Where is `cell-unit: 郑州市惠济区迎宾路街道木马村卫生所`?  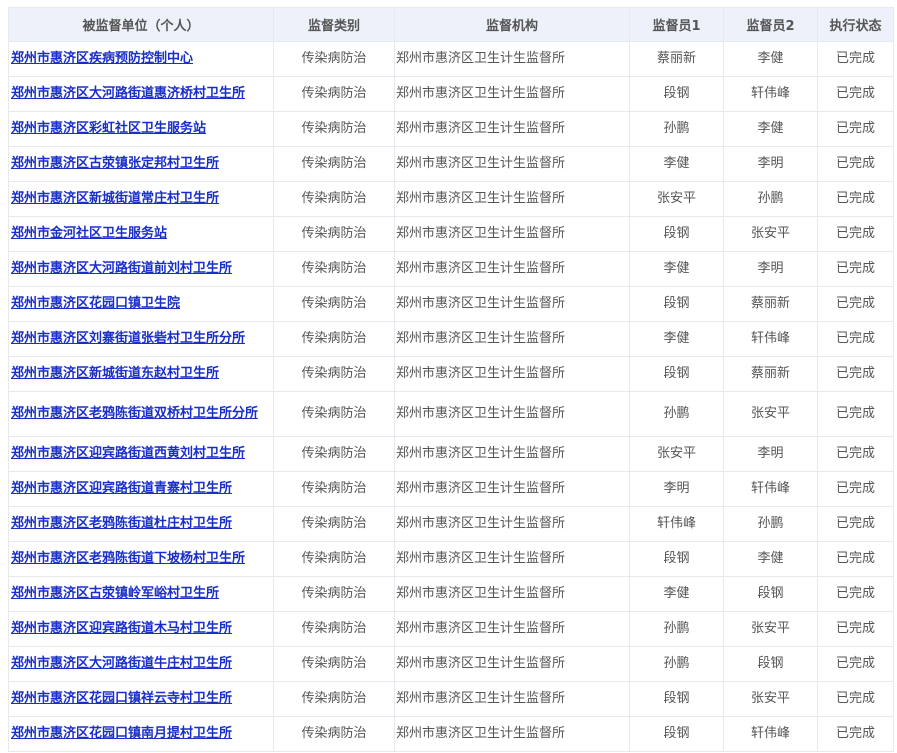 cell-unit: 郑州市惠济区迎宾路街道木马村卫生所 is located at coordinates (141, 629).